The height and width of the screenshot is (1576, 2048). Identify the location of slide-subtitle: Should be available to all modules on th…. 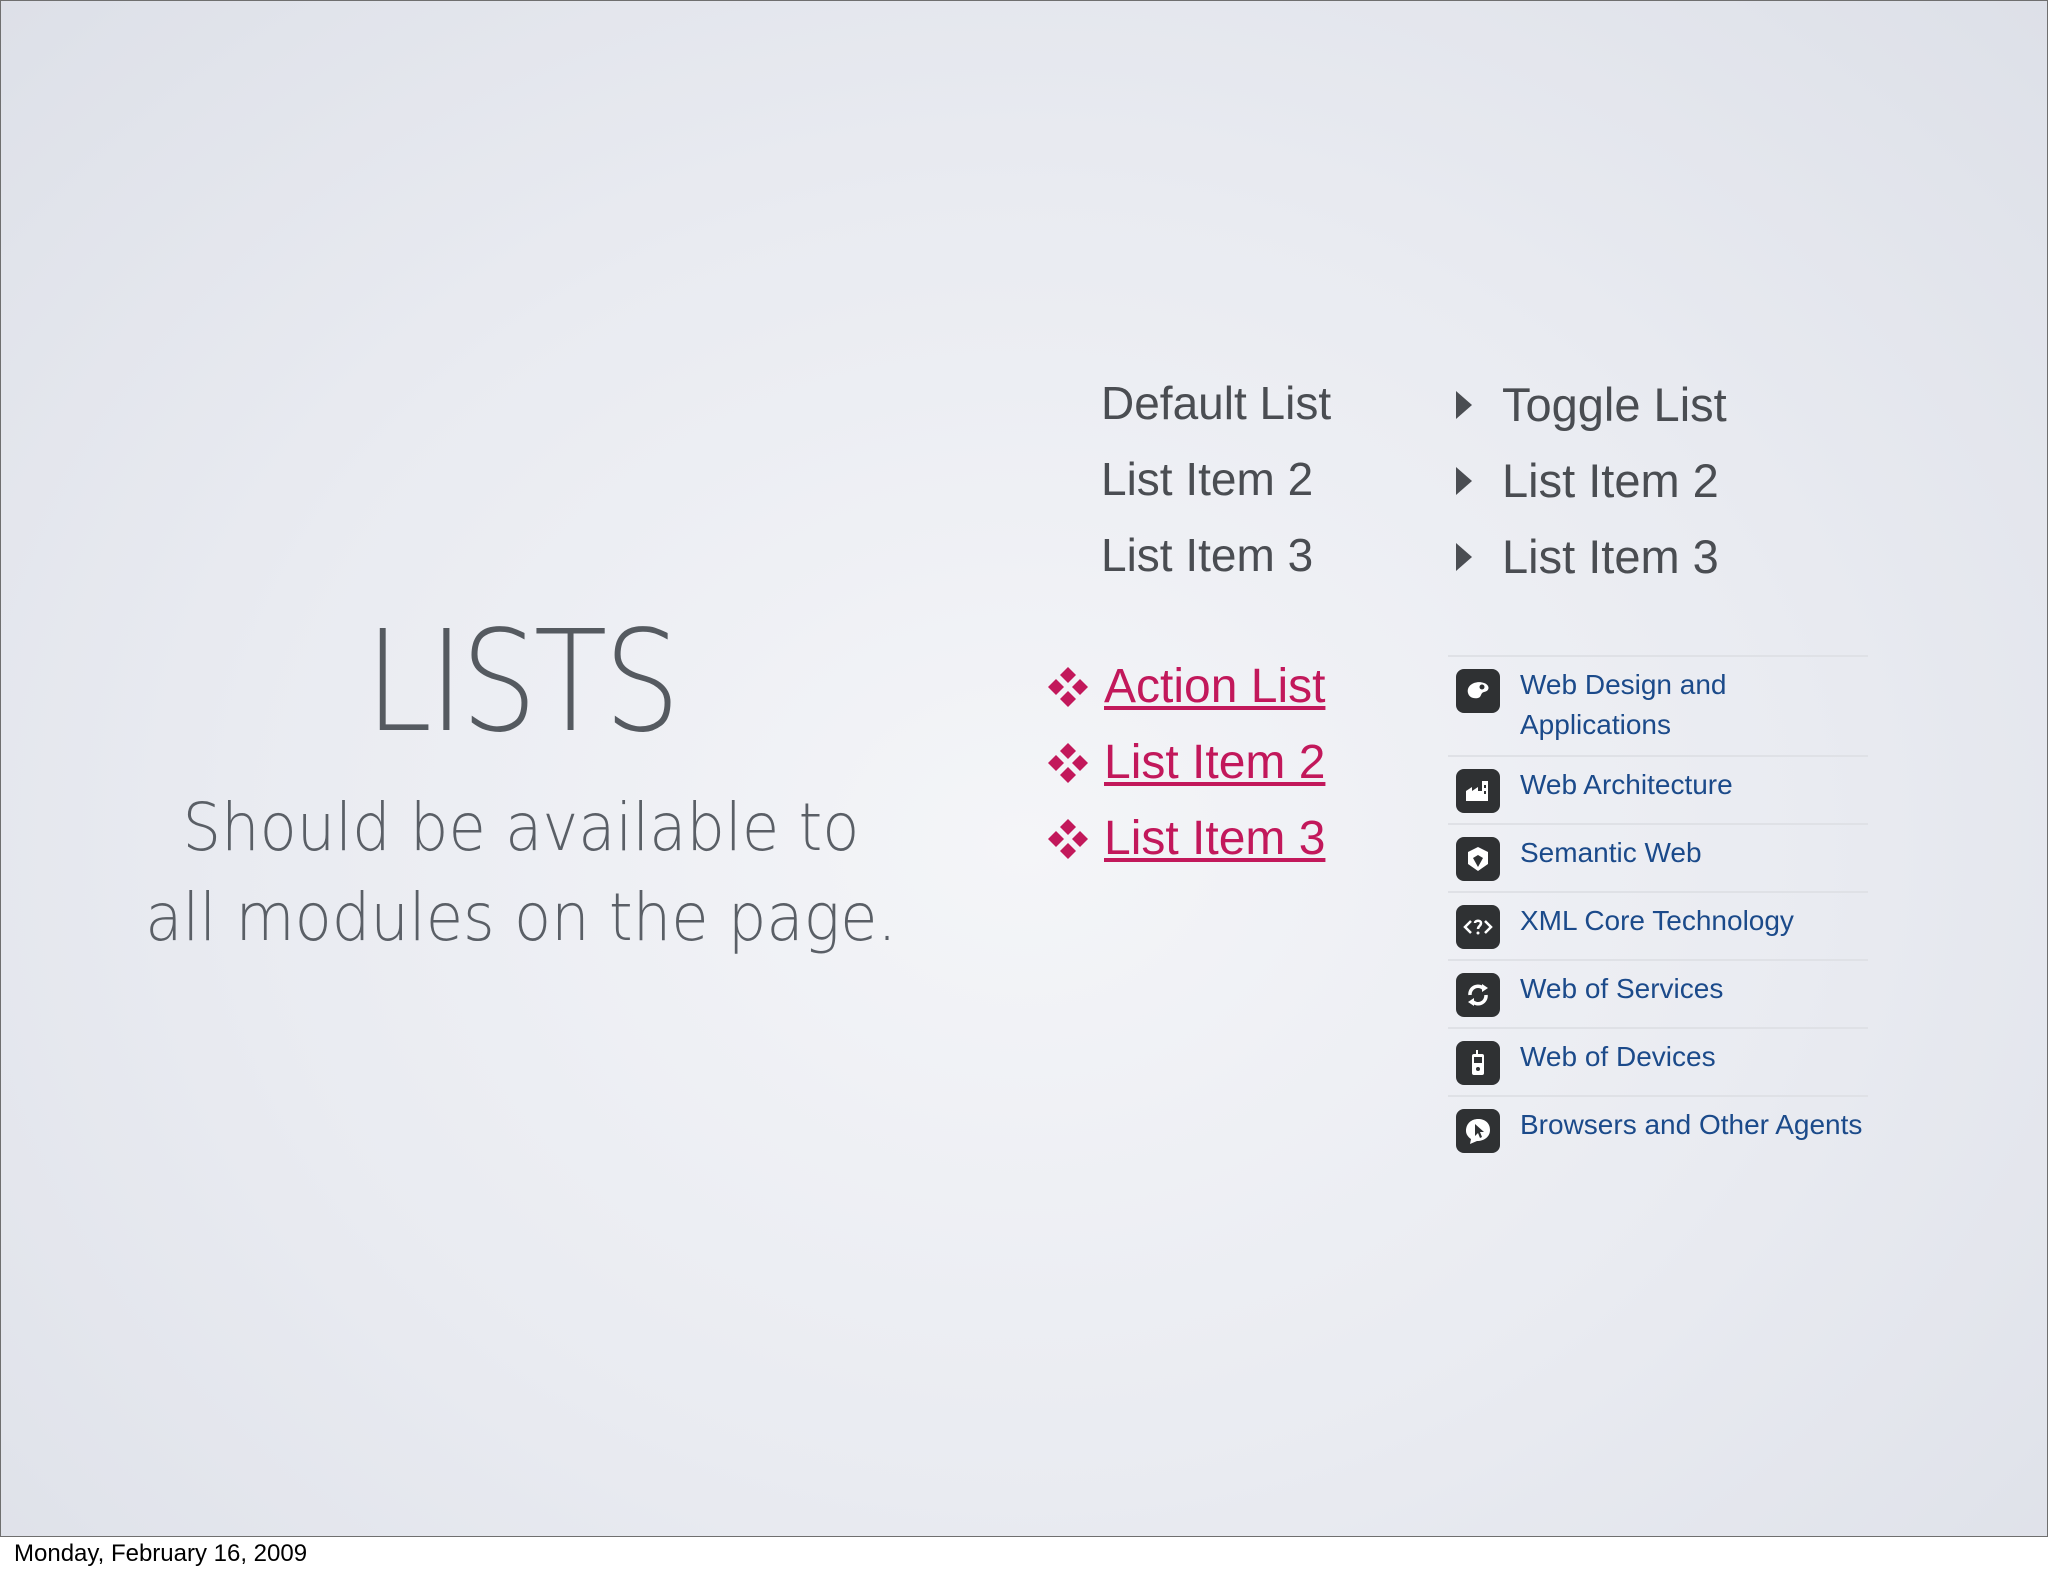
(521, 872).